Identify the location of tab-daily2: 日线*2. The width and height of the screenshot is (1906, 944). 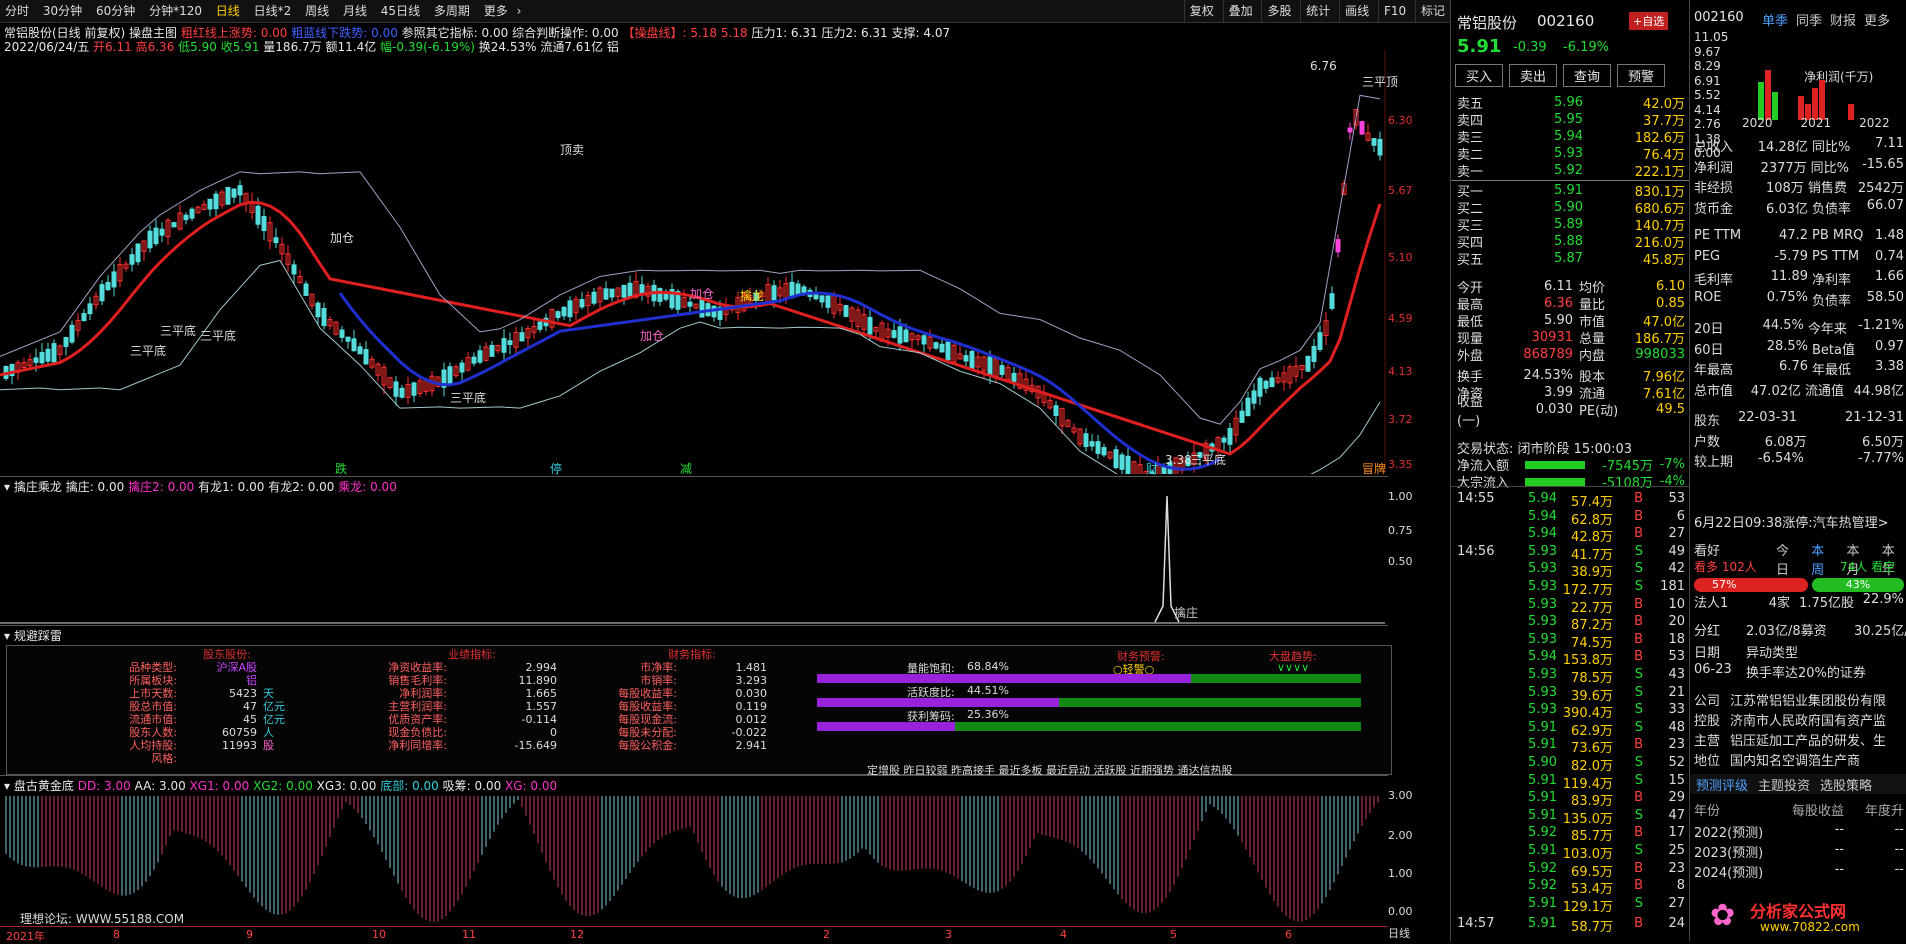
(273, 11).